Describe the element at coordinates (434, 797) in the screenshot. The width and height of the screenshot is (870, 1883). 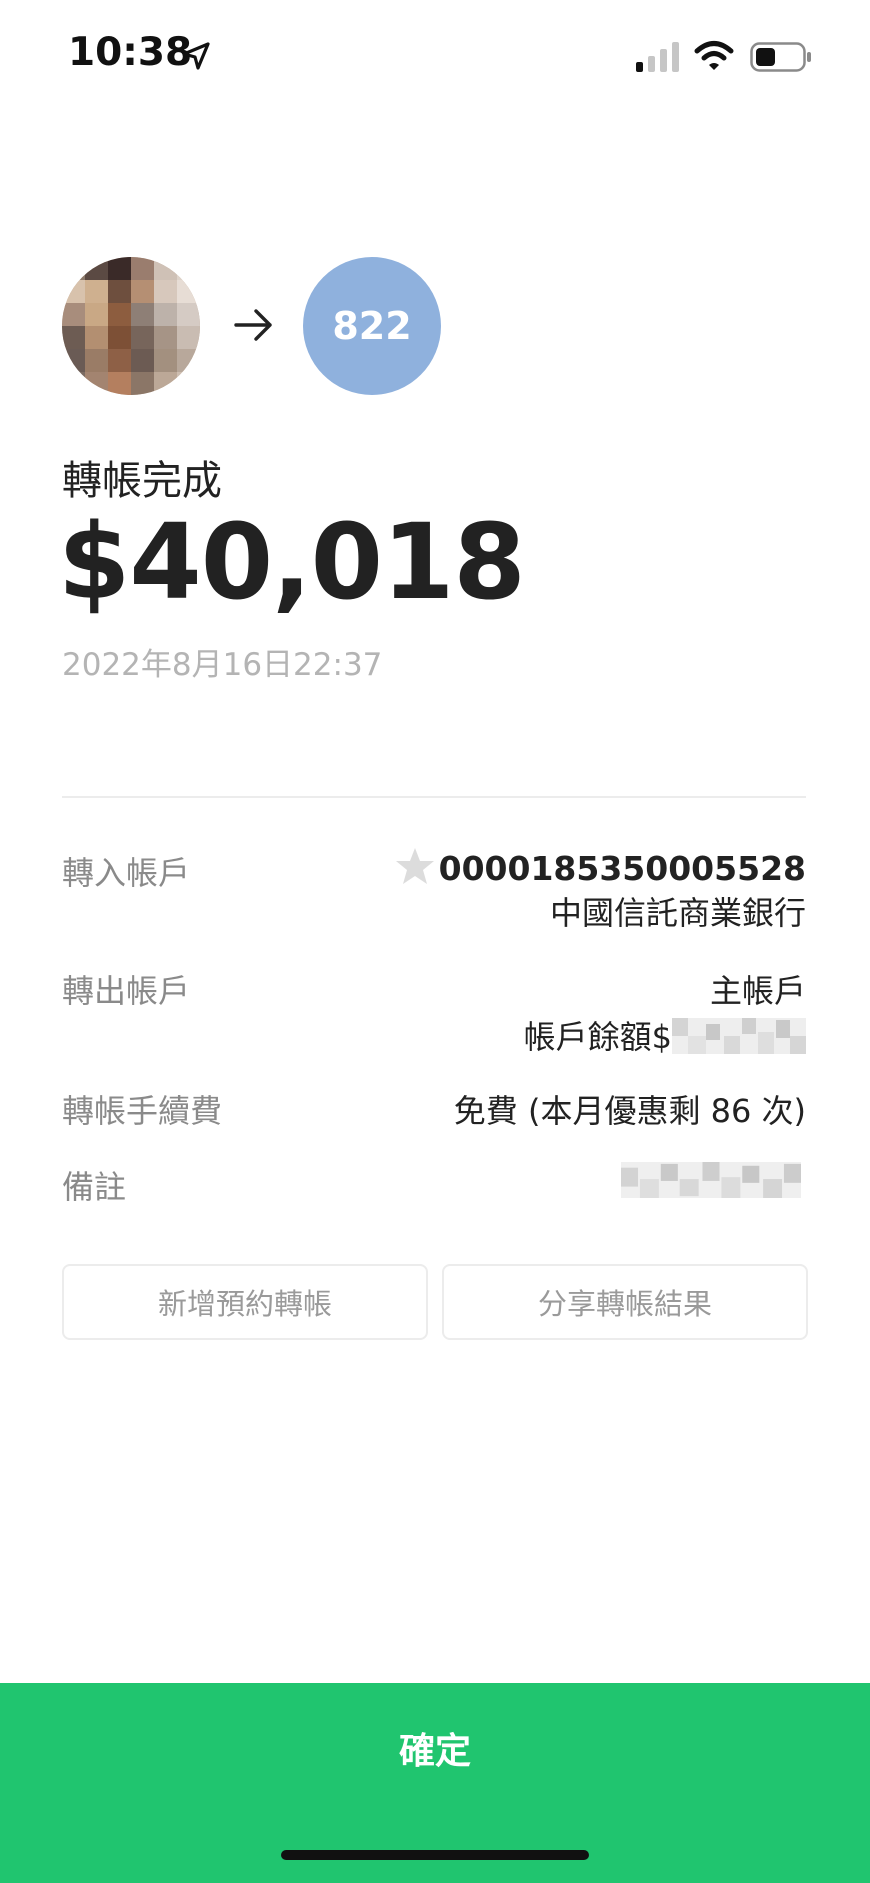
I see `divider` at that location.